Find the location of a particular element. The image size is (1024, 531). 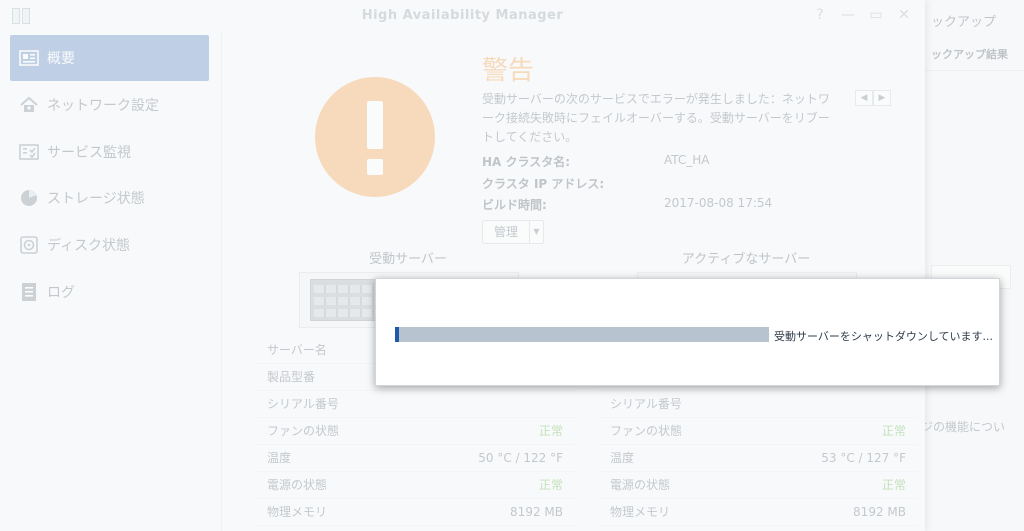

sidebar-item-service-monitor: サービス監視 is located at coordinates (109, 152).